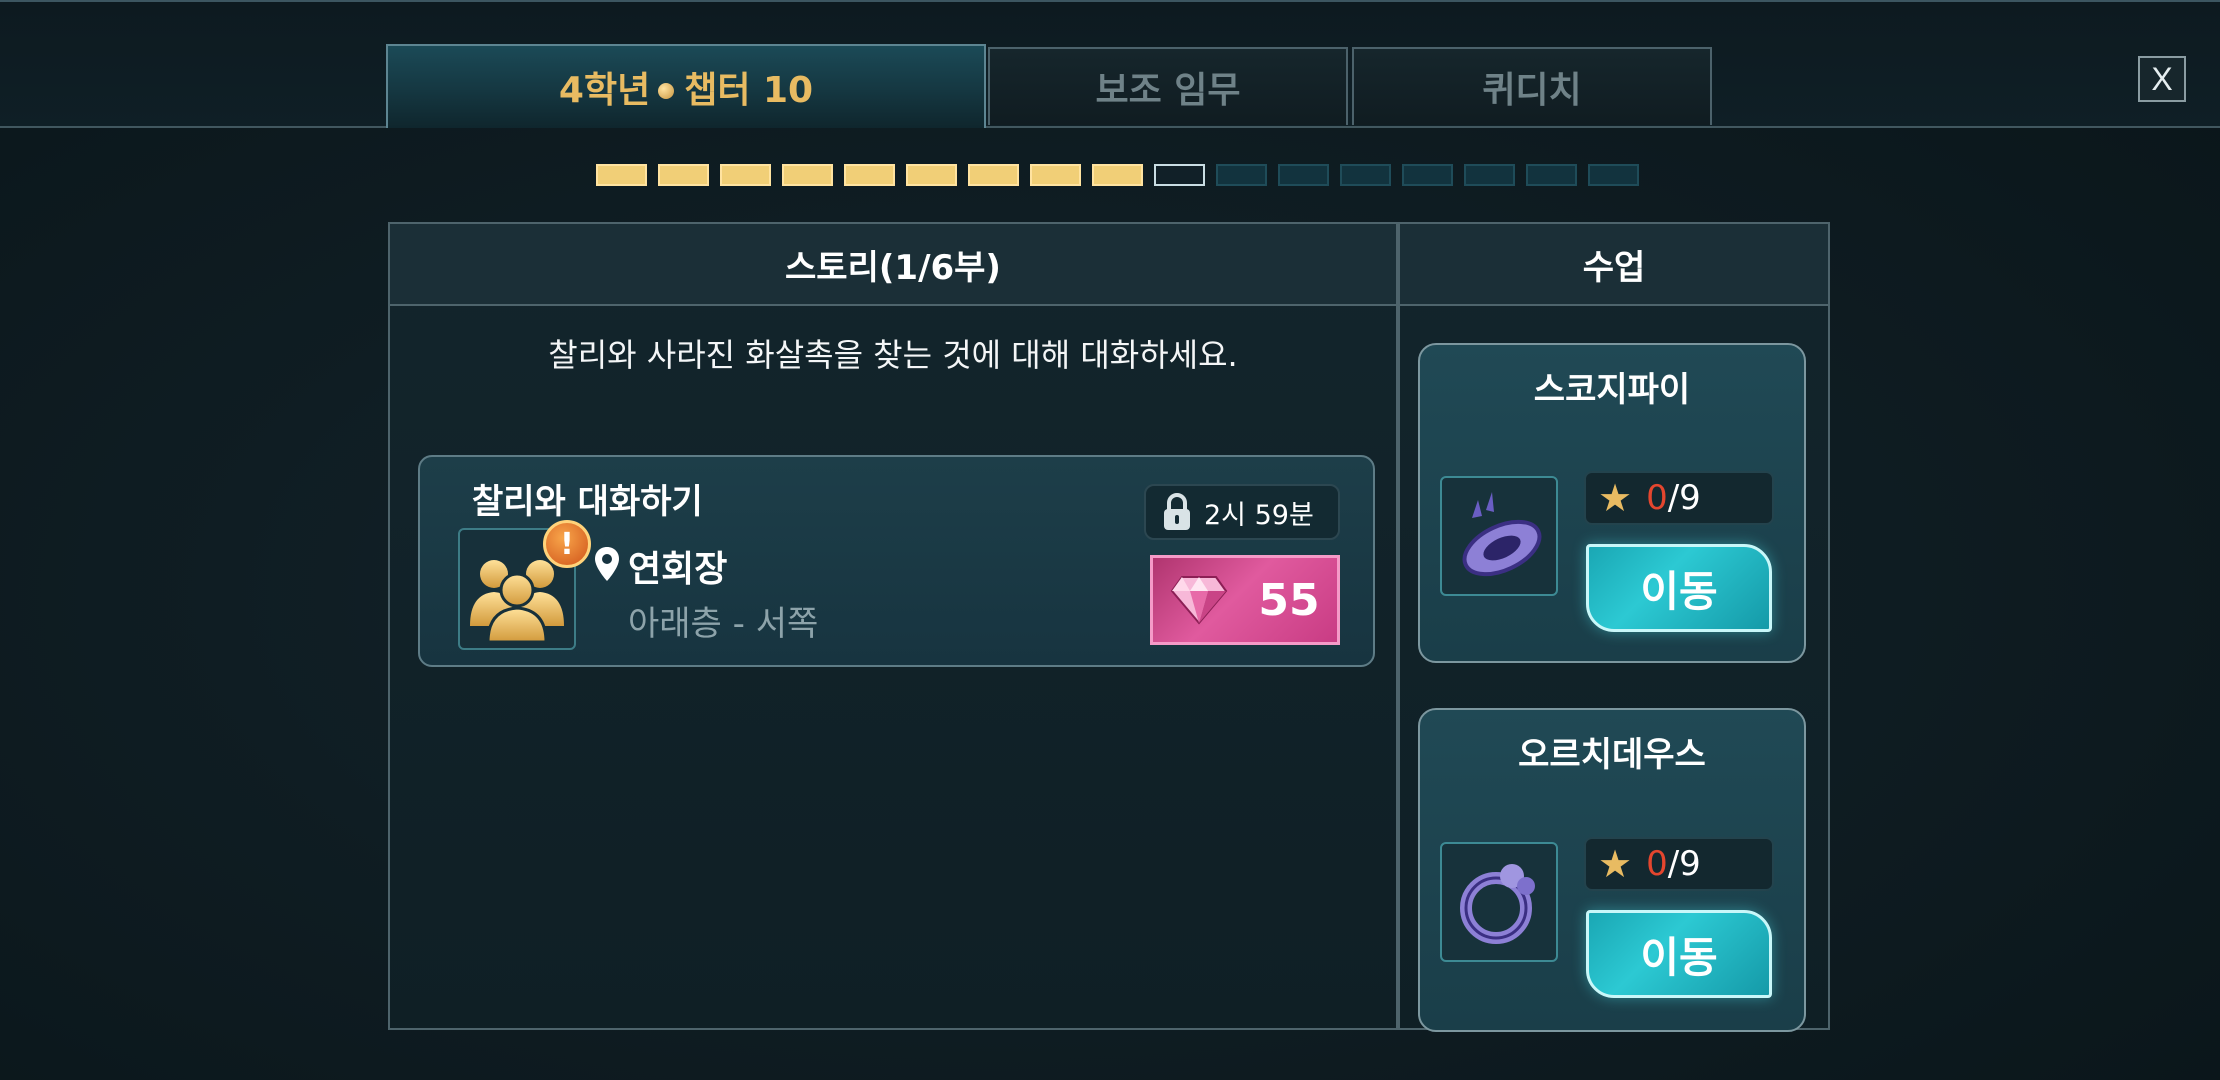 The height and width of the screenshot is (1080, 2220). Describe the element at coordinates (567, 544) in the screenshot. I see `alert-icon: !` at that location.